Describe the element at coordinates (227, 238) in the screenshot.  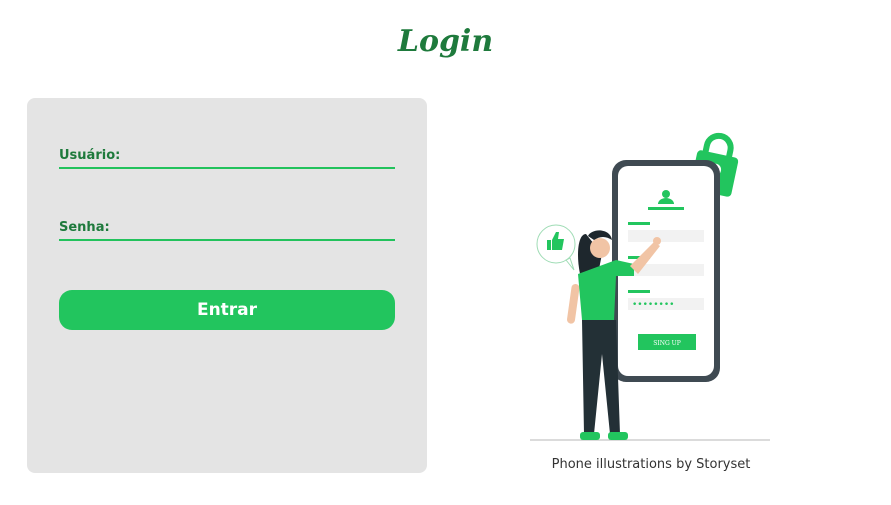
I see `password-input` at that location.